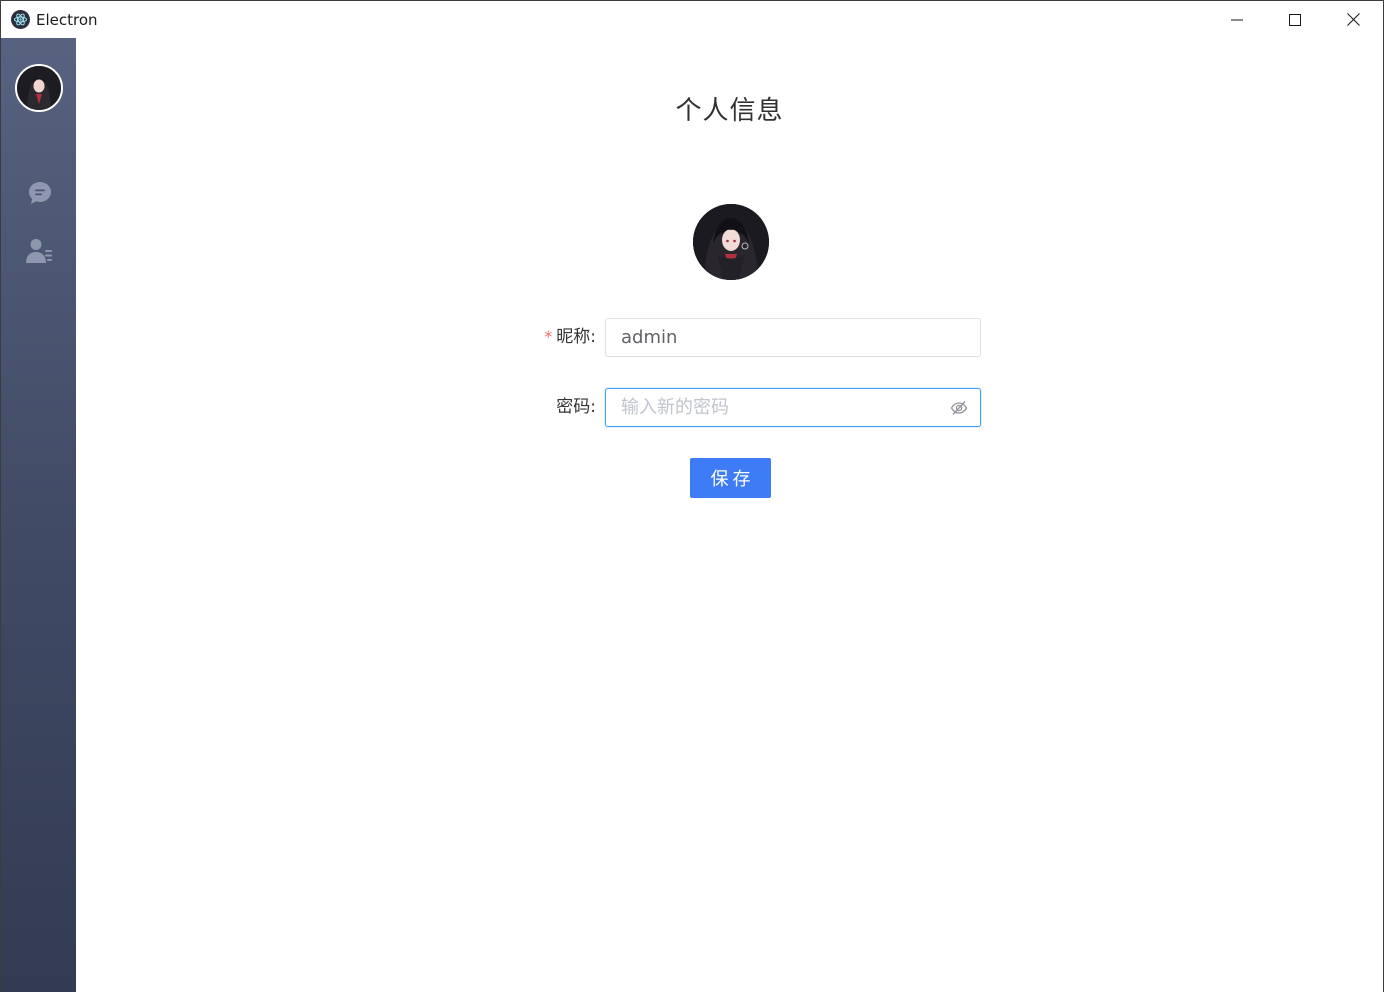 This screenshot has width=1384, height=992. Describe the element at coordinates (67, 20) in the screenshot. I see `window-title: Electron` at that location.